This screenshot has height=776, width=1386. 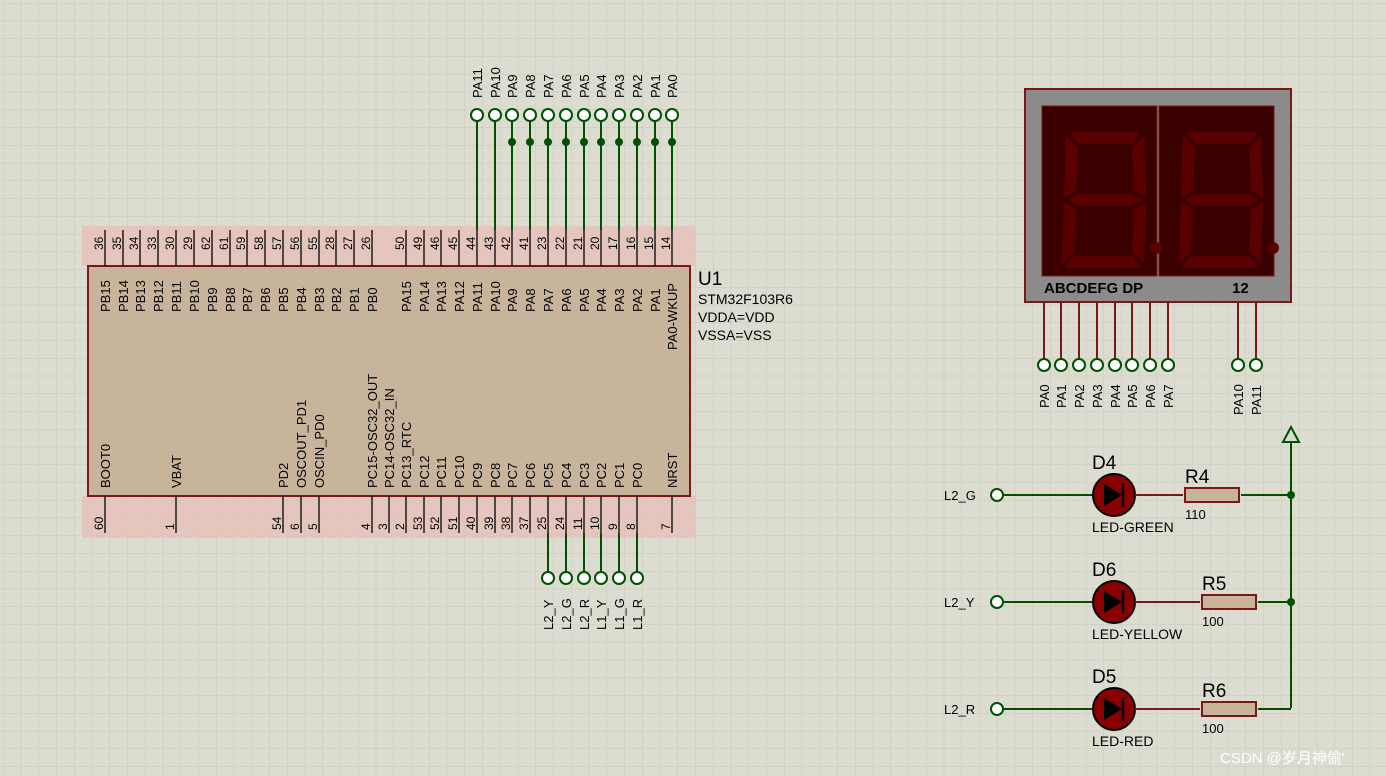 What do you see at coordinates (736, 317) in the screenshot?
I see `mcu-prop-vdda: VDDA=VDD` at bounding box center [736, 317].